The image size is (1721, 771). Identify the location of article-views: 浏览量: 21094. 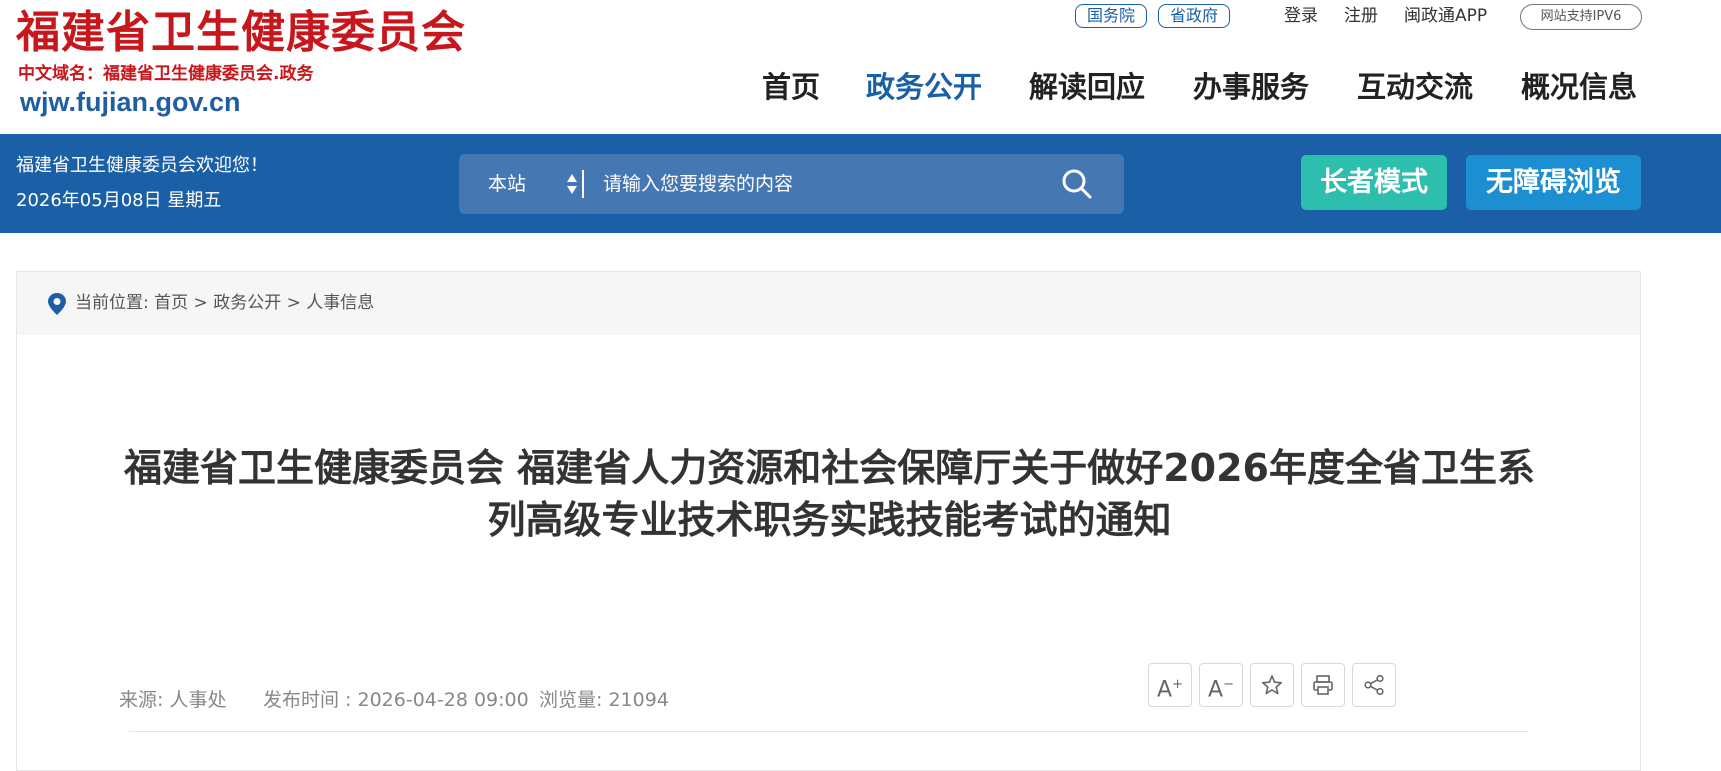
(604, 700).